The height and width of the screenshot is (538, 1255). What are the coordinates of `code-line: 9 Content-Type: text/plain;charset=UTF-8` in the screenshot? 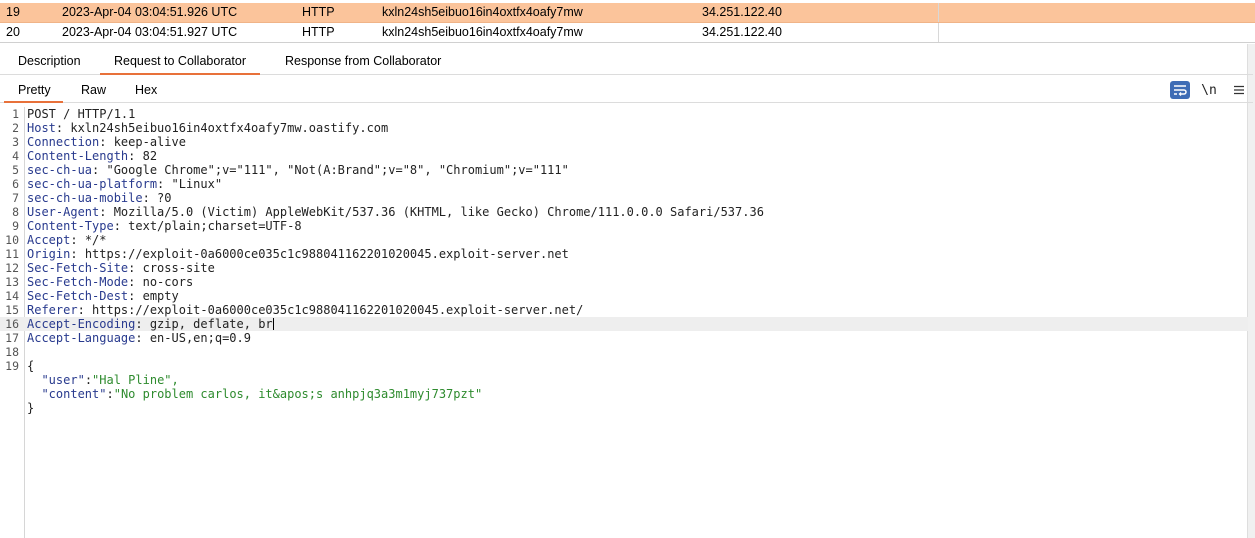 It's located at (624, 226).